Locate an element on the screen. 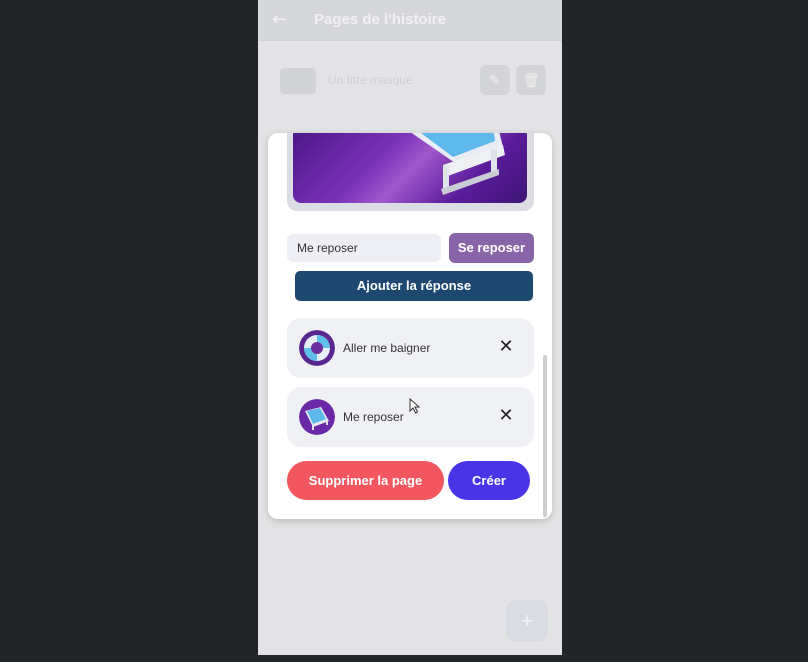  mouse-cursor-icon is located at coordinates (415, 406).